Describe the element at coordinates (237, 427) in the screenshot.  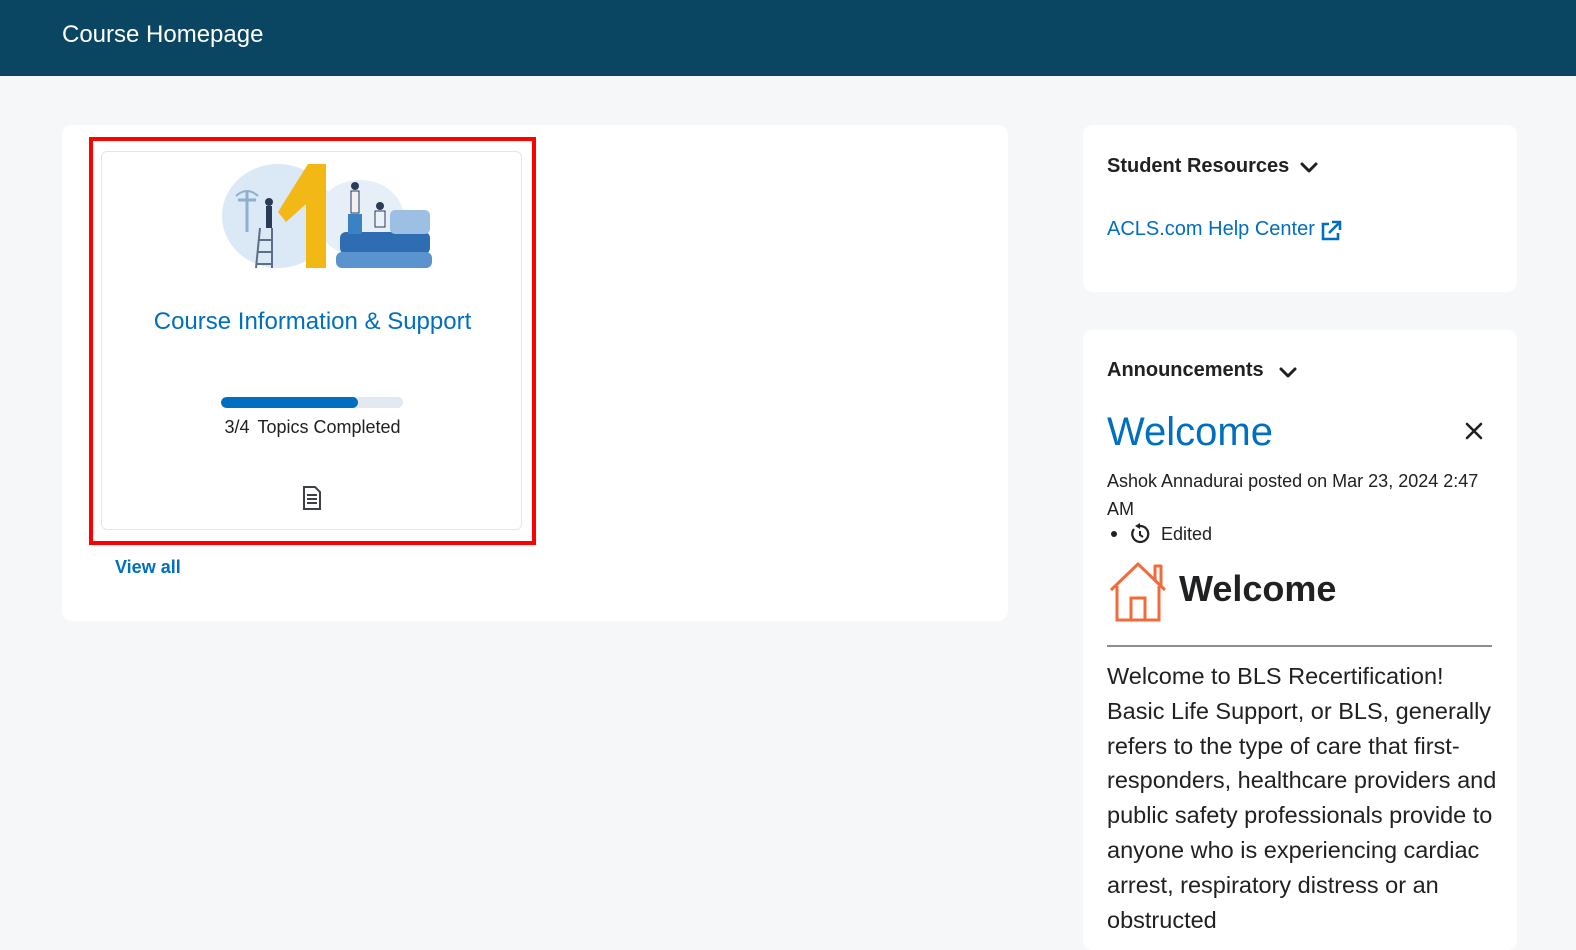
I see `progress-fraction: 3/4` at that location.